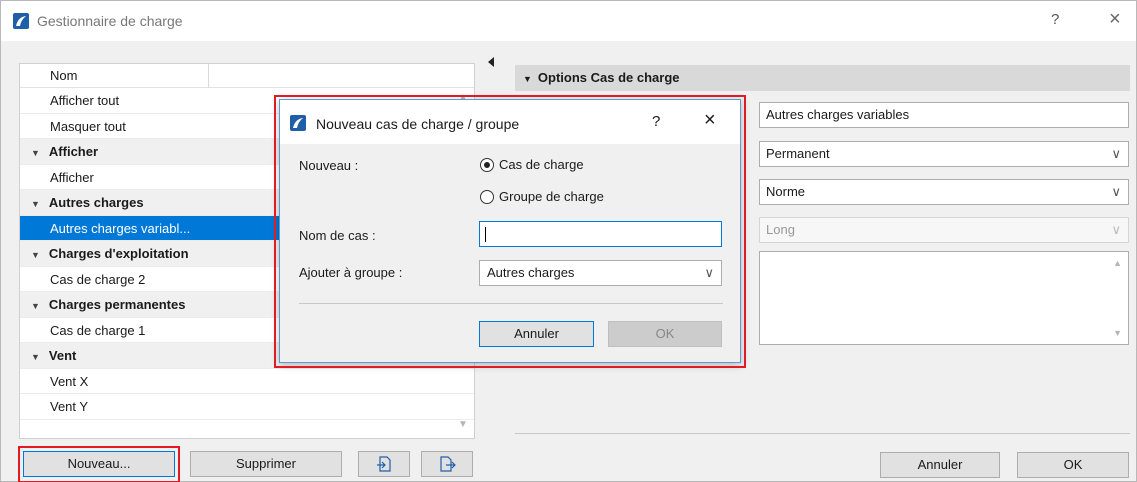 The image size is (1137, 482). What do you see at coordinates (88, 126) in the screenshot?
I see `list-item-label: Masquer tout` at bounding box center [88, 126].